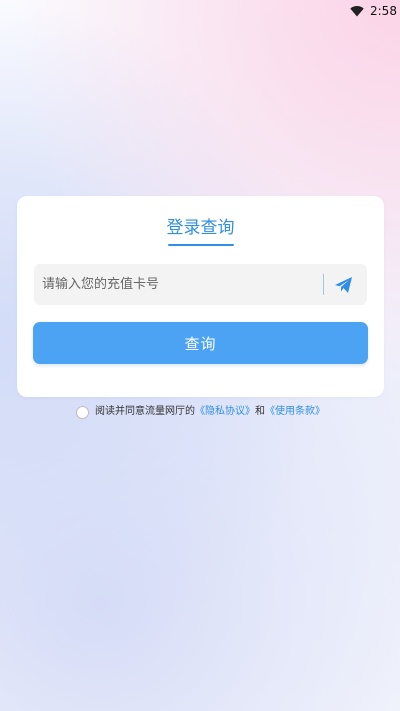 The image size is (400, 711). What do you see at coordinates (82, 412) in the screenshot?
I see `agreement-checkbox` at bounding box center [82, 412].